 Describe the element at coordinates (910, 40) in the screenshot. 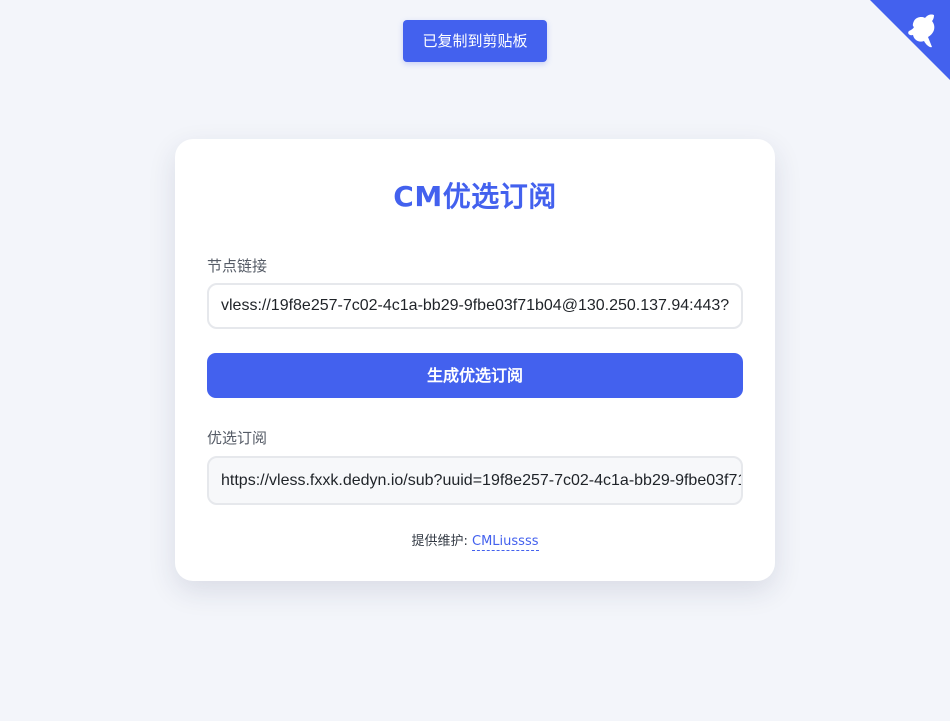

I see `github-corner-icon` at that location.